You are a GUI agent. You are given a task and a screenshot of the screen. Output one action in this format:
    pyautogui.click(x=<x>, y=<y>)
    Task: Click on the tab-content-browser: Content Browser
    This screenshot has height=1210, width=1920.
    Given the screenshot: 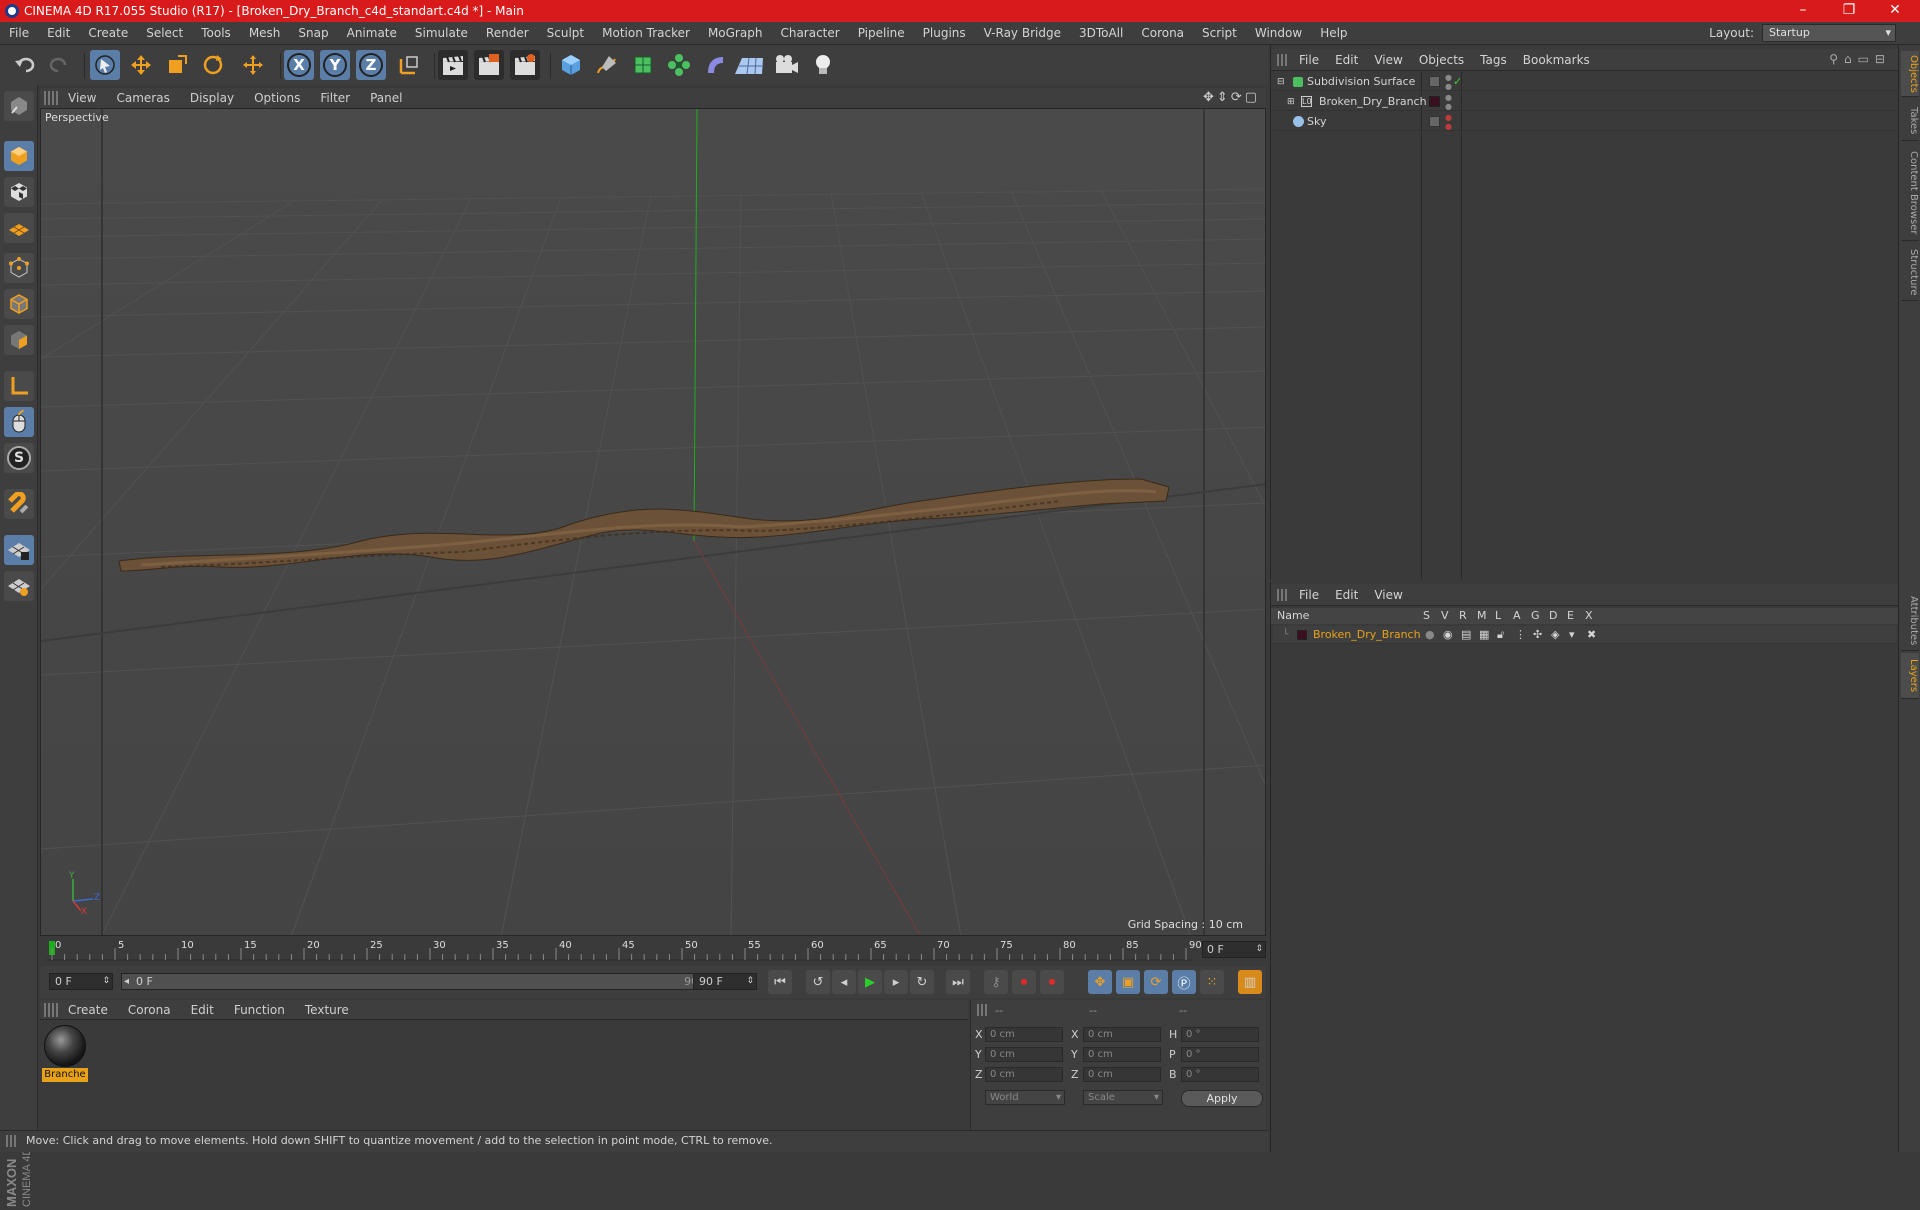 What is the action you would take?
    pyautogui.click(x=1910, y=193)
    